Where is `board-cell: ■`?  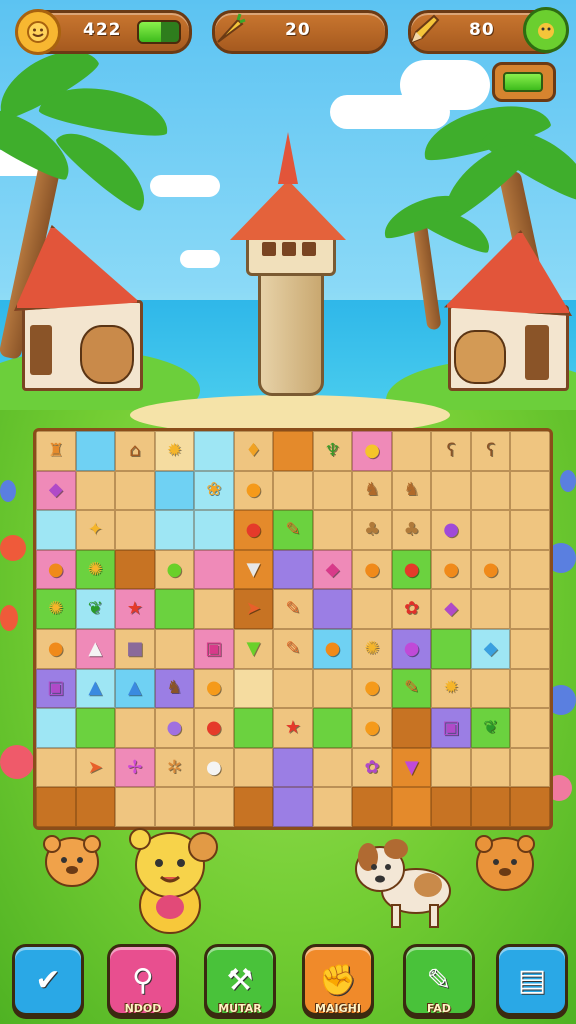 board-cell: ■ is located at coordinates (135, 648).